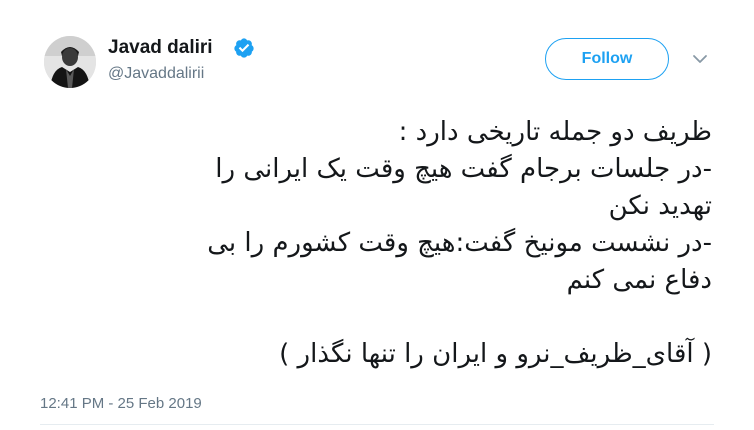 This screenshot has width=754, height=430. I want to click on verified-badge-icon, so click(244, 48).